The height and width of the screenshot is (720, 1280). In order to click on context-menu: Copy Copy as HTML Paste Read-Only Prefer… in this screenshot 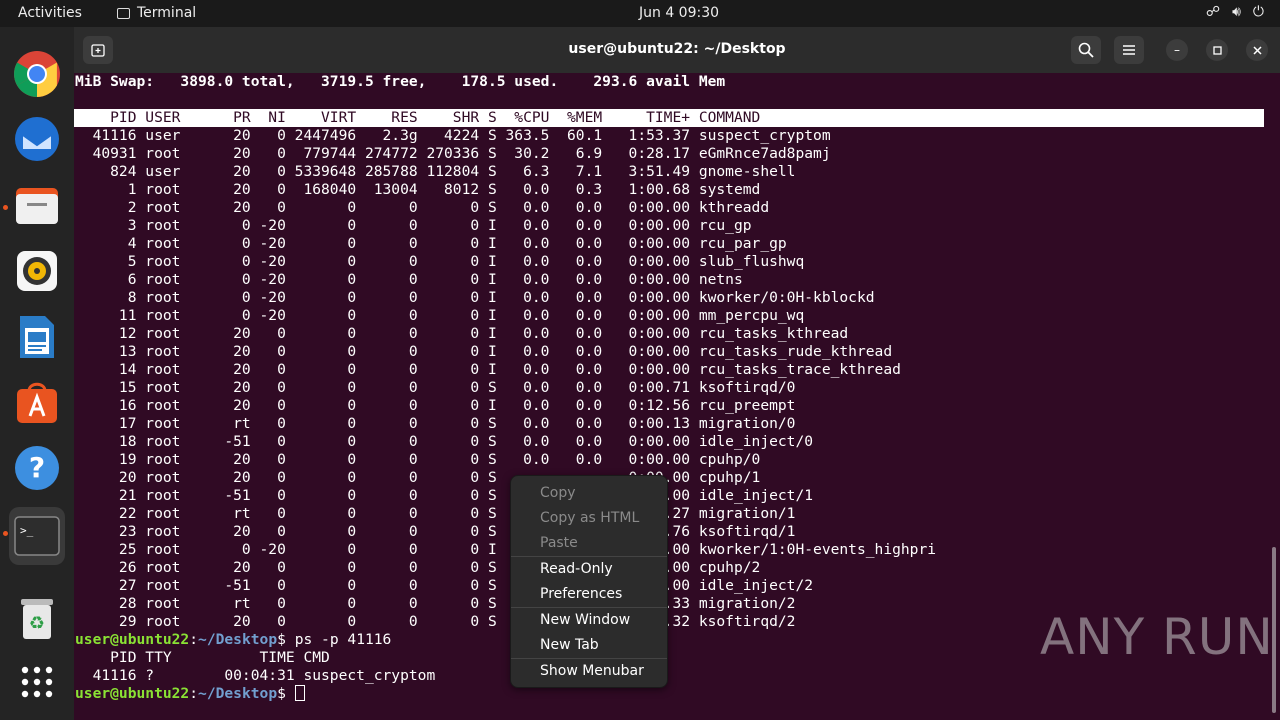, I will do `click(589, 581)`.